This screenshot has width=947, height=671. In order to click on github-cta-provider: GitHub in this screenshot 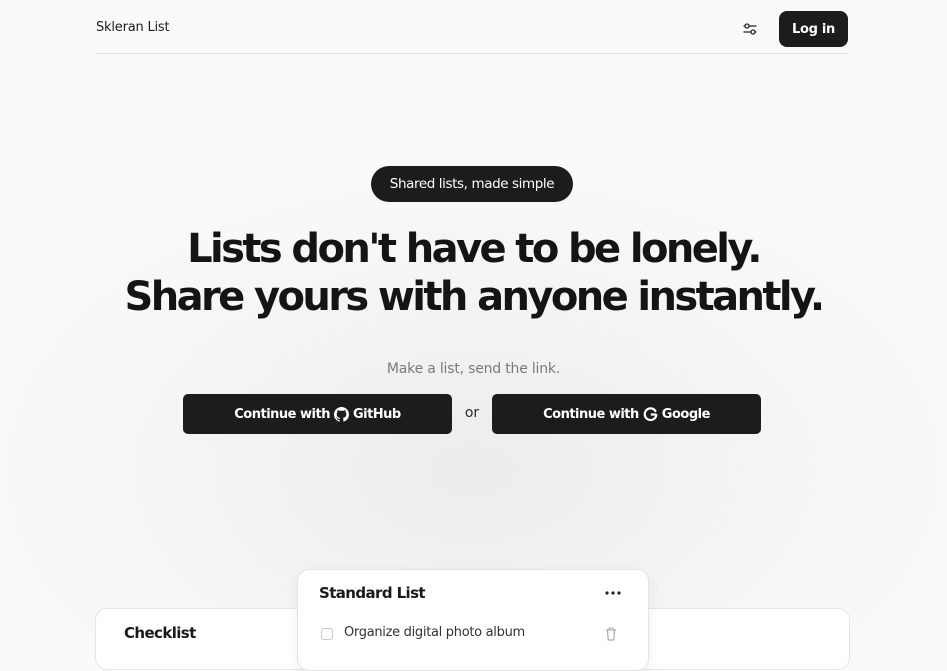, I will do `click(376, 414)`.